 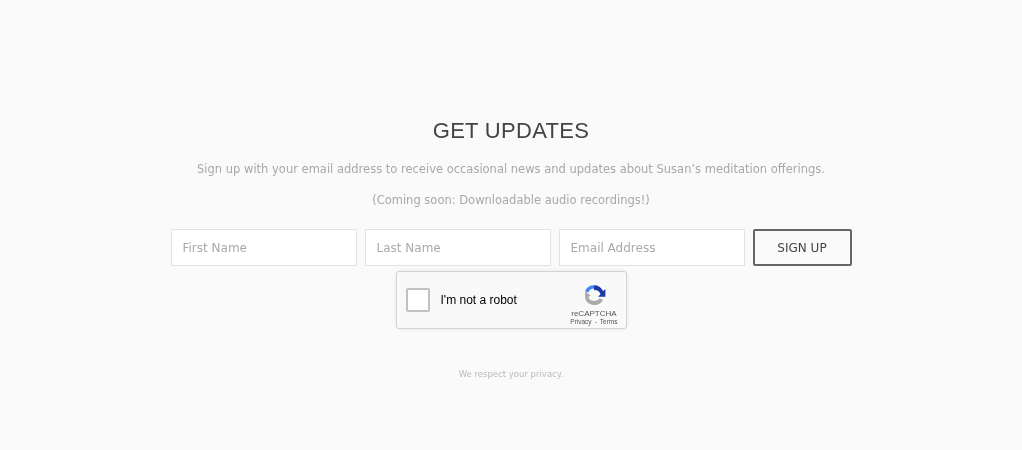 I want to click on heading: GET UPDATES, so click(x=511, y=131).